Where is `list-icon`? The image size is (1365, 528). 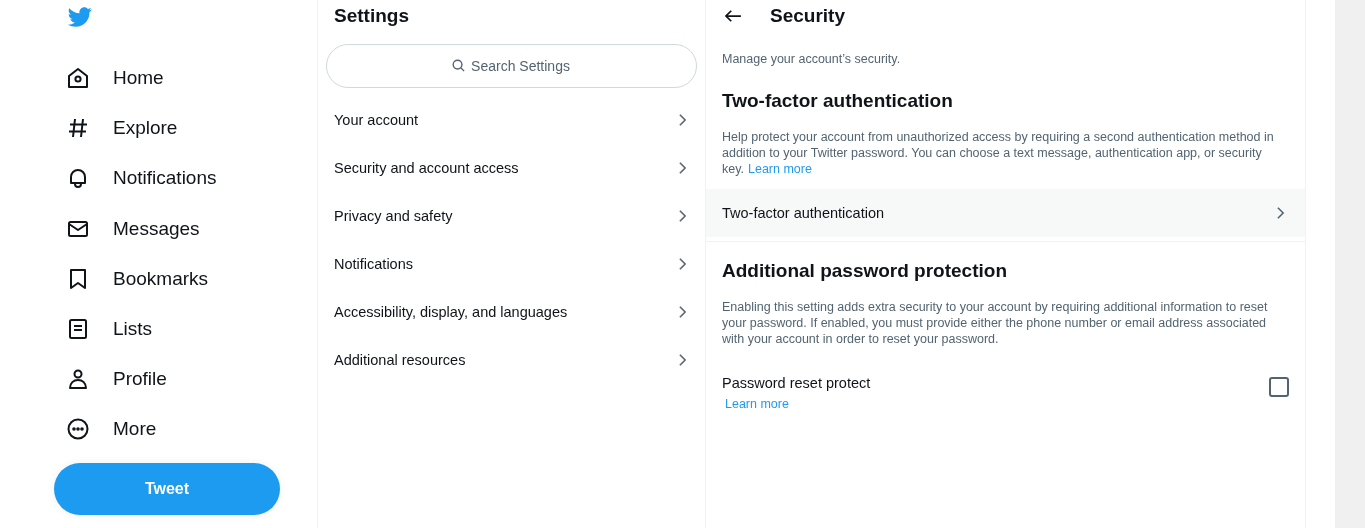
list-icon is located at coordinates (78, 329).